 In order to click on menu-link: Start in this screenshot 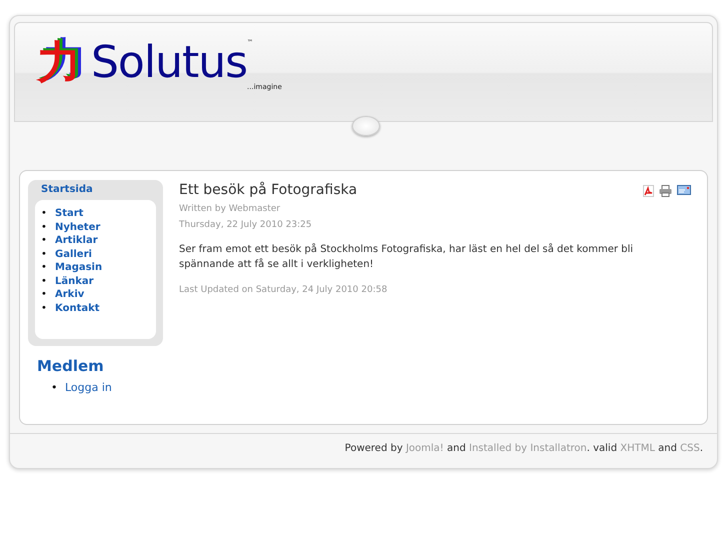, I will do `click(69, 213)`.